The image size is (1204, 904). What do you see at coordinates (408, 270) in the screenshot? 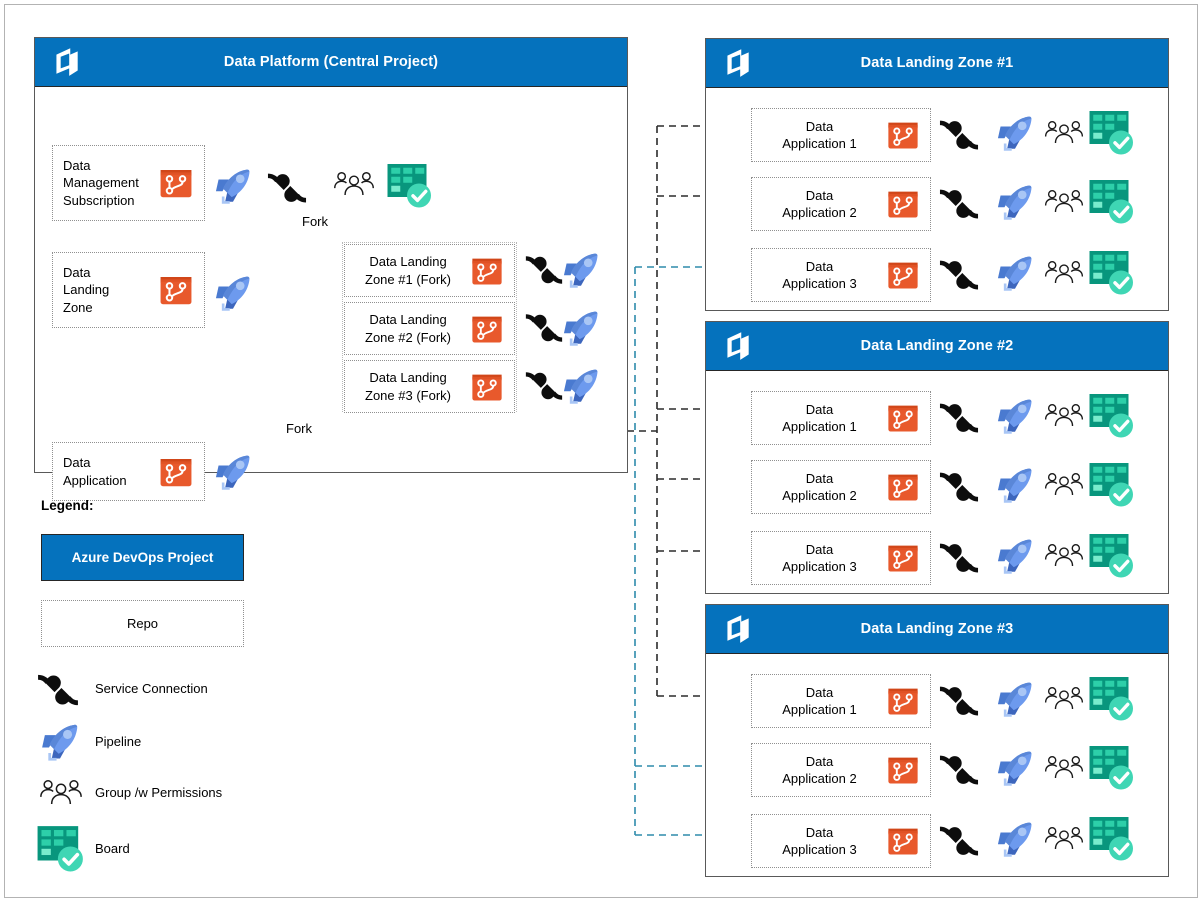
I see `repo-label: Data Landing Zone #1 (Fork)` at bounding box center [408, 270].